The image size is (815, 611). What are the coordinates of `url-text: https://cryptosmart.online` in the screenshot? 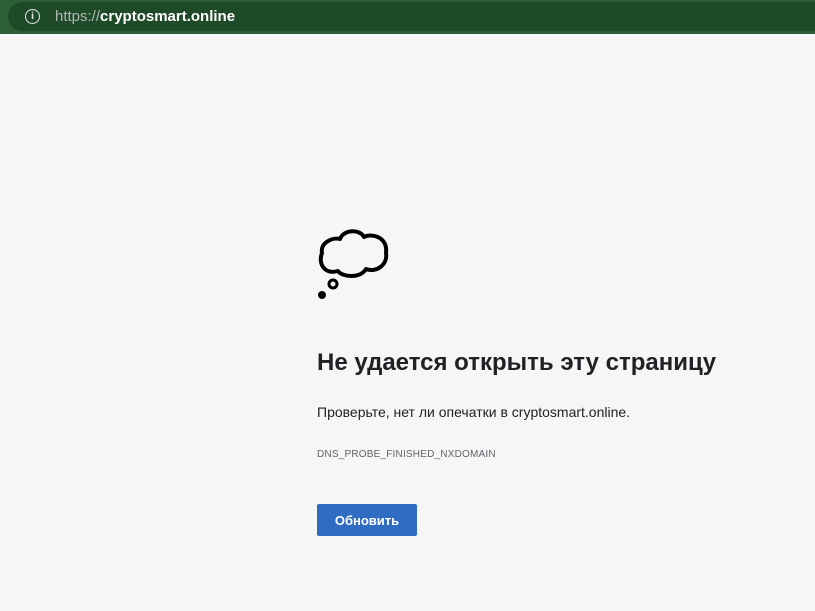 It's located at (145, 16).